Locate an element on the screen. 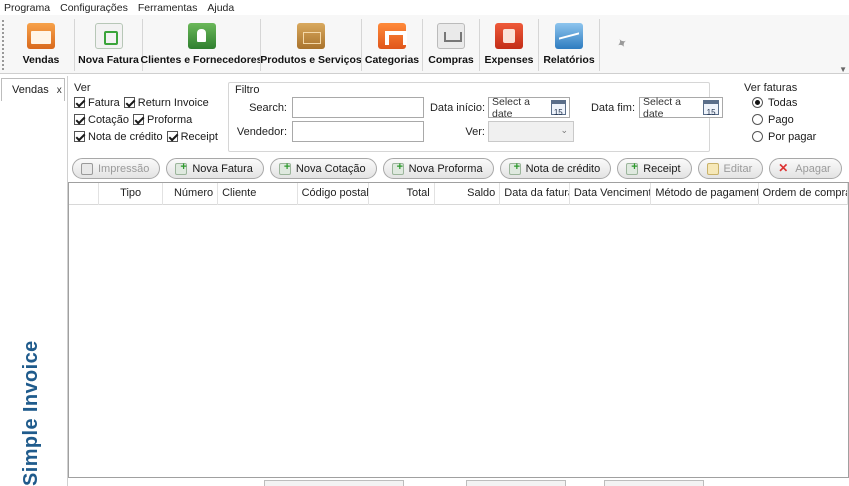 Image resolution: width=849 pixels, height=486 pixels. menu-ferramentas: Ferramentas is located at coordinates (168, 8).